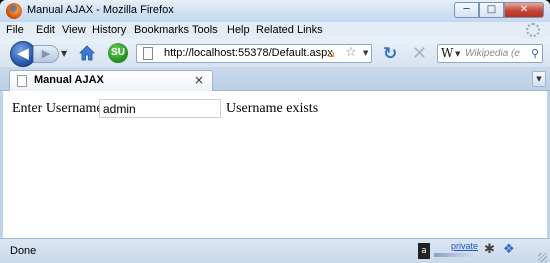 The width and height of the screenshot is (550, 263). What do you see at coordinates (533, 30) in the screenshot?
I see `activity-throbber-icon` at bounding box center [533, 30].